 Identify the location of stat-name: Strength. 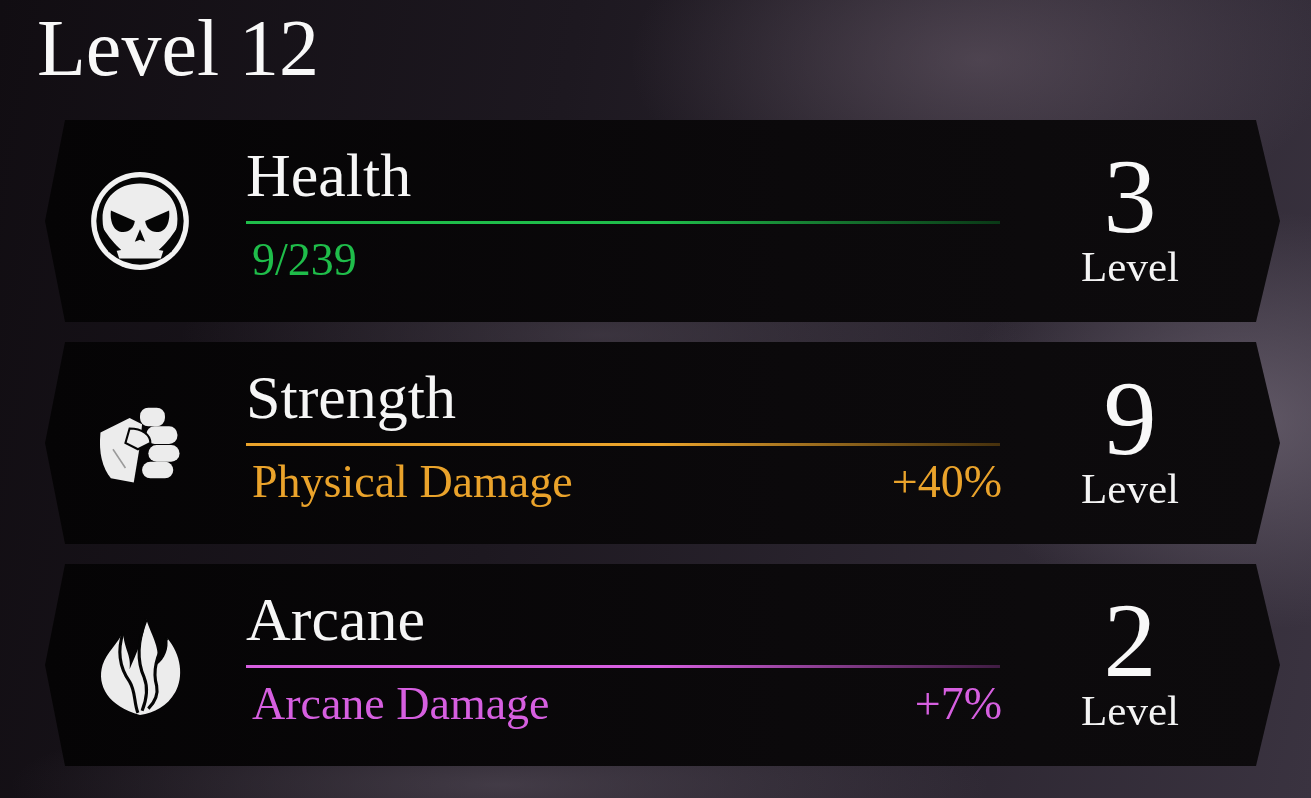
(351, 397).